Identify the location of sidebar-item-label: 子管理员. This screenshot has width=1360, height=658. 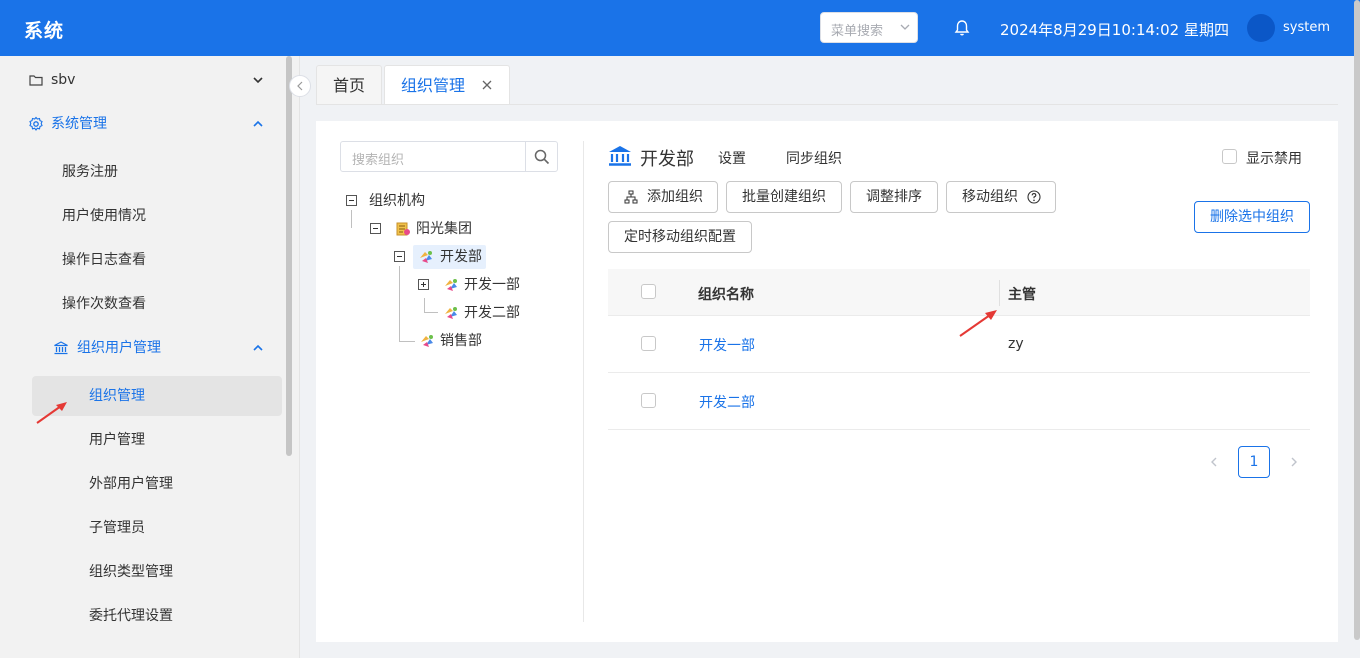
(117, 528).